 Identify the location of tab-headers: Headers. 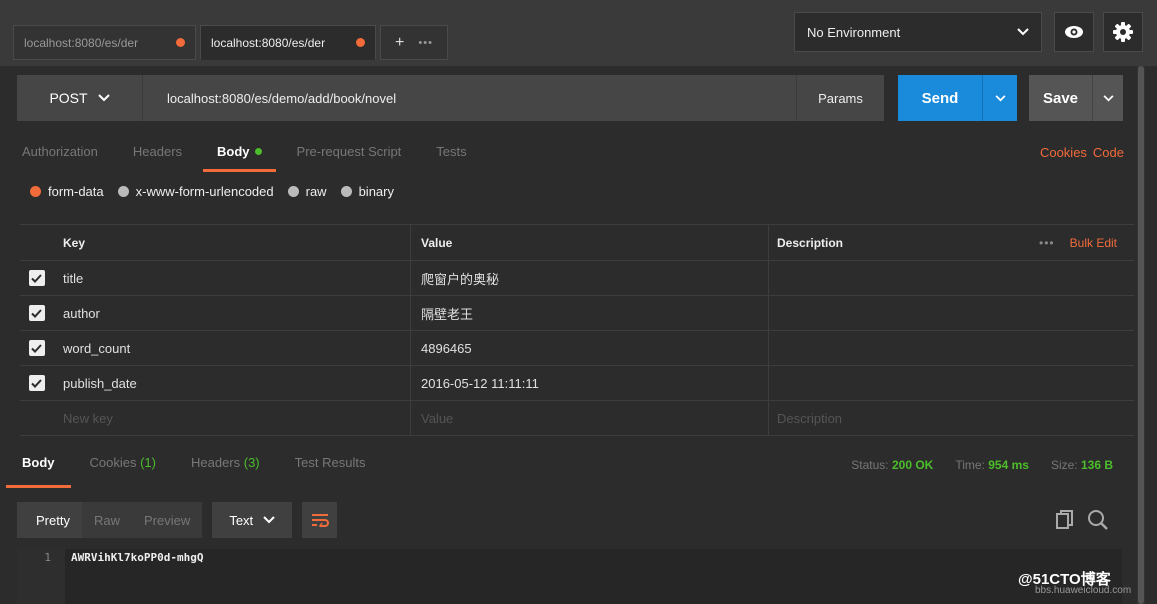
(157, 156).